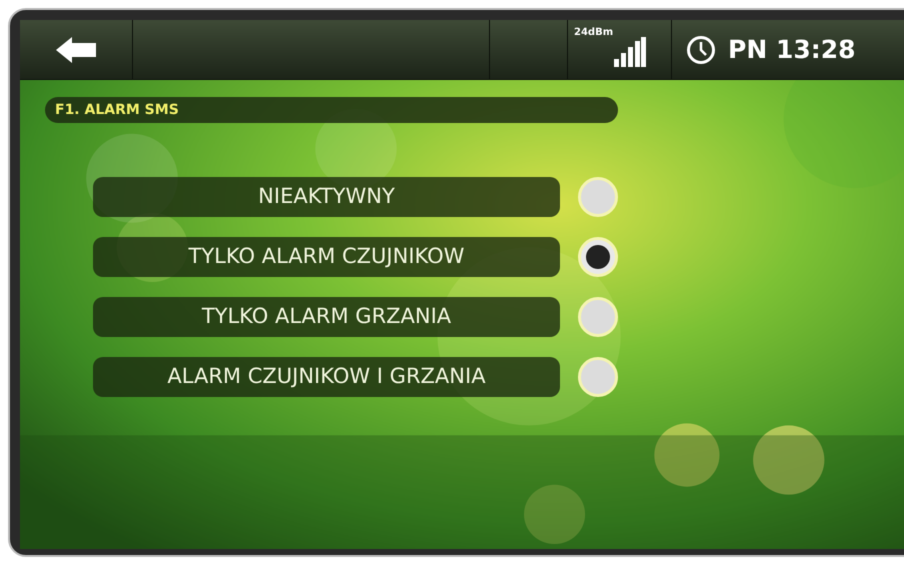  What do you see at coordinates (630, 52) in the screenshot?
I see `signal-icon` at bounding box center [630, 52].